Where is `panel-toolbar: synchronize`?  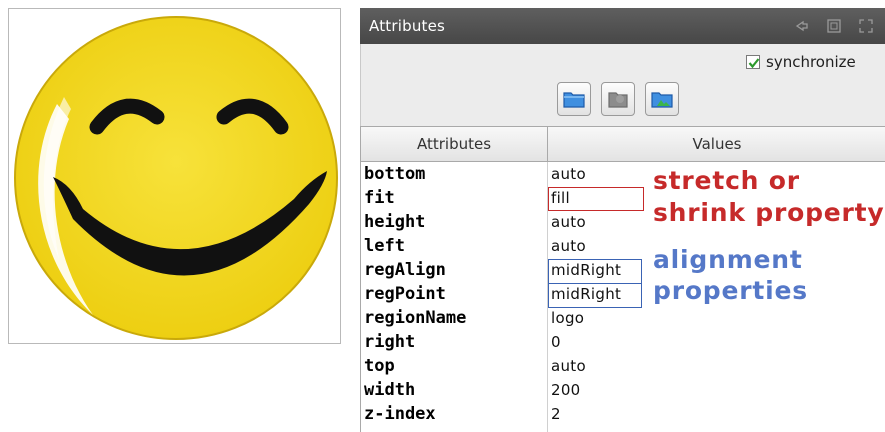 panel-toolbar: synchronize is located at coordinates (622, 85).